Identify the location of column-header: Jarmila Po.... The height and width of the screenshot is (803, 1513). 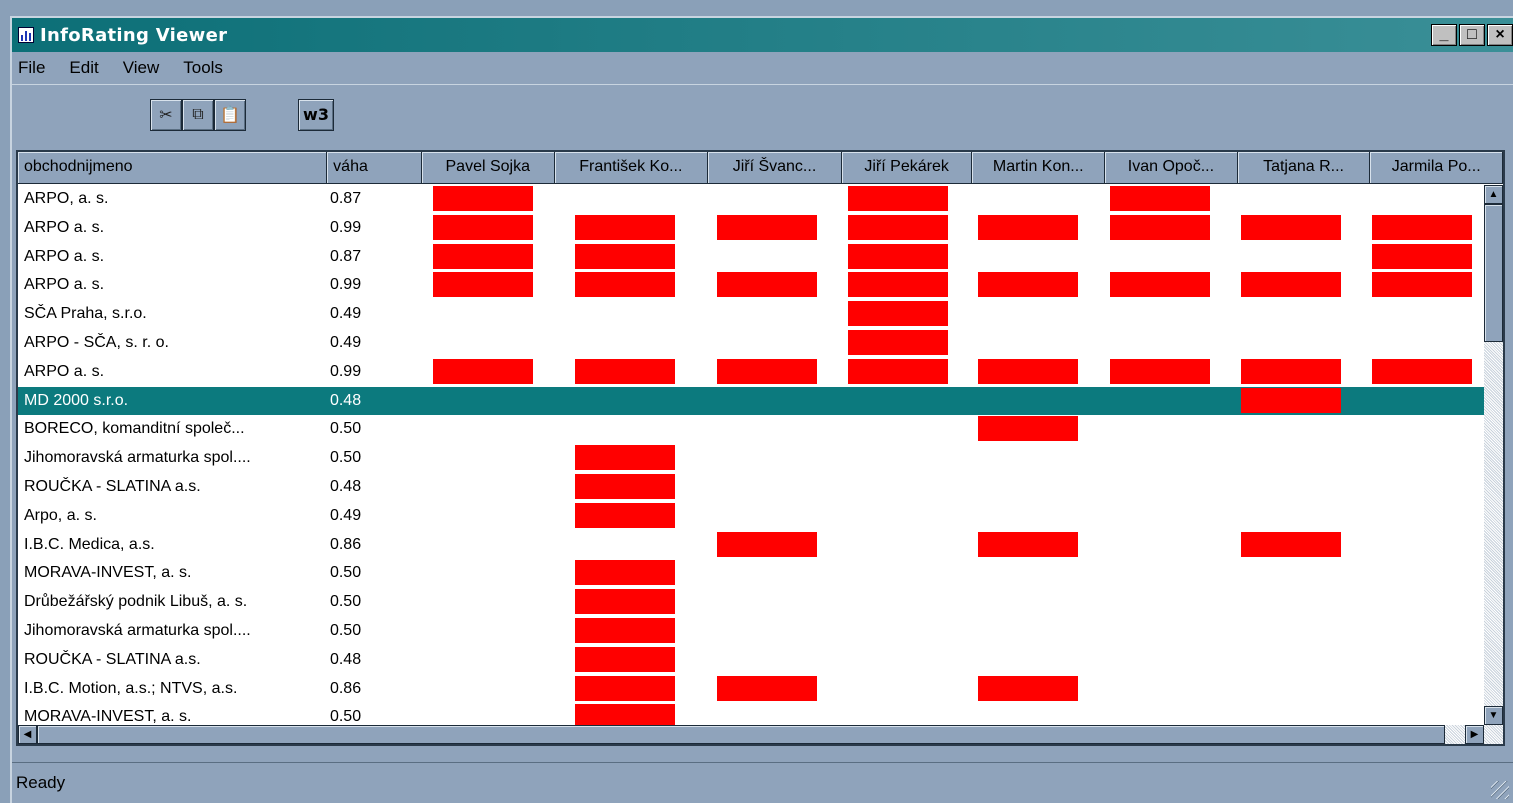
(1436, 168).